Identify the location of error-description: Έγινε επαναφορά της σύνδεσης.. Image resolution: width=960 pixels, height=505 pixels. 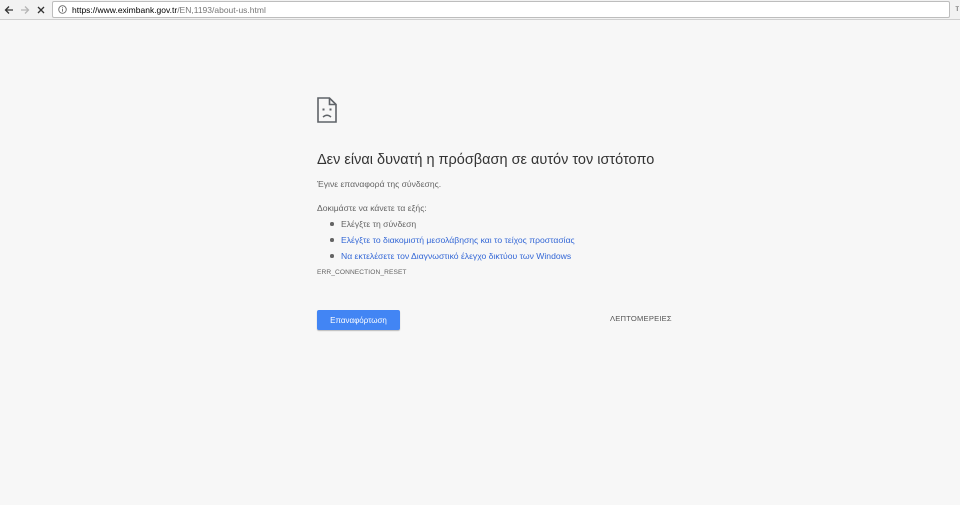
(379, 184).